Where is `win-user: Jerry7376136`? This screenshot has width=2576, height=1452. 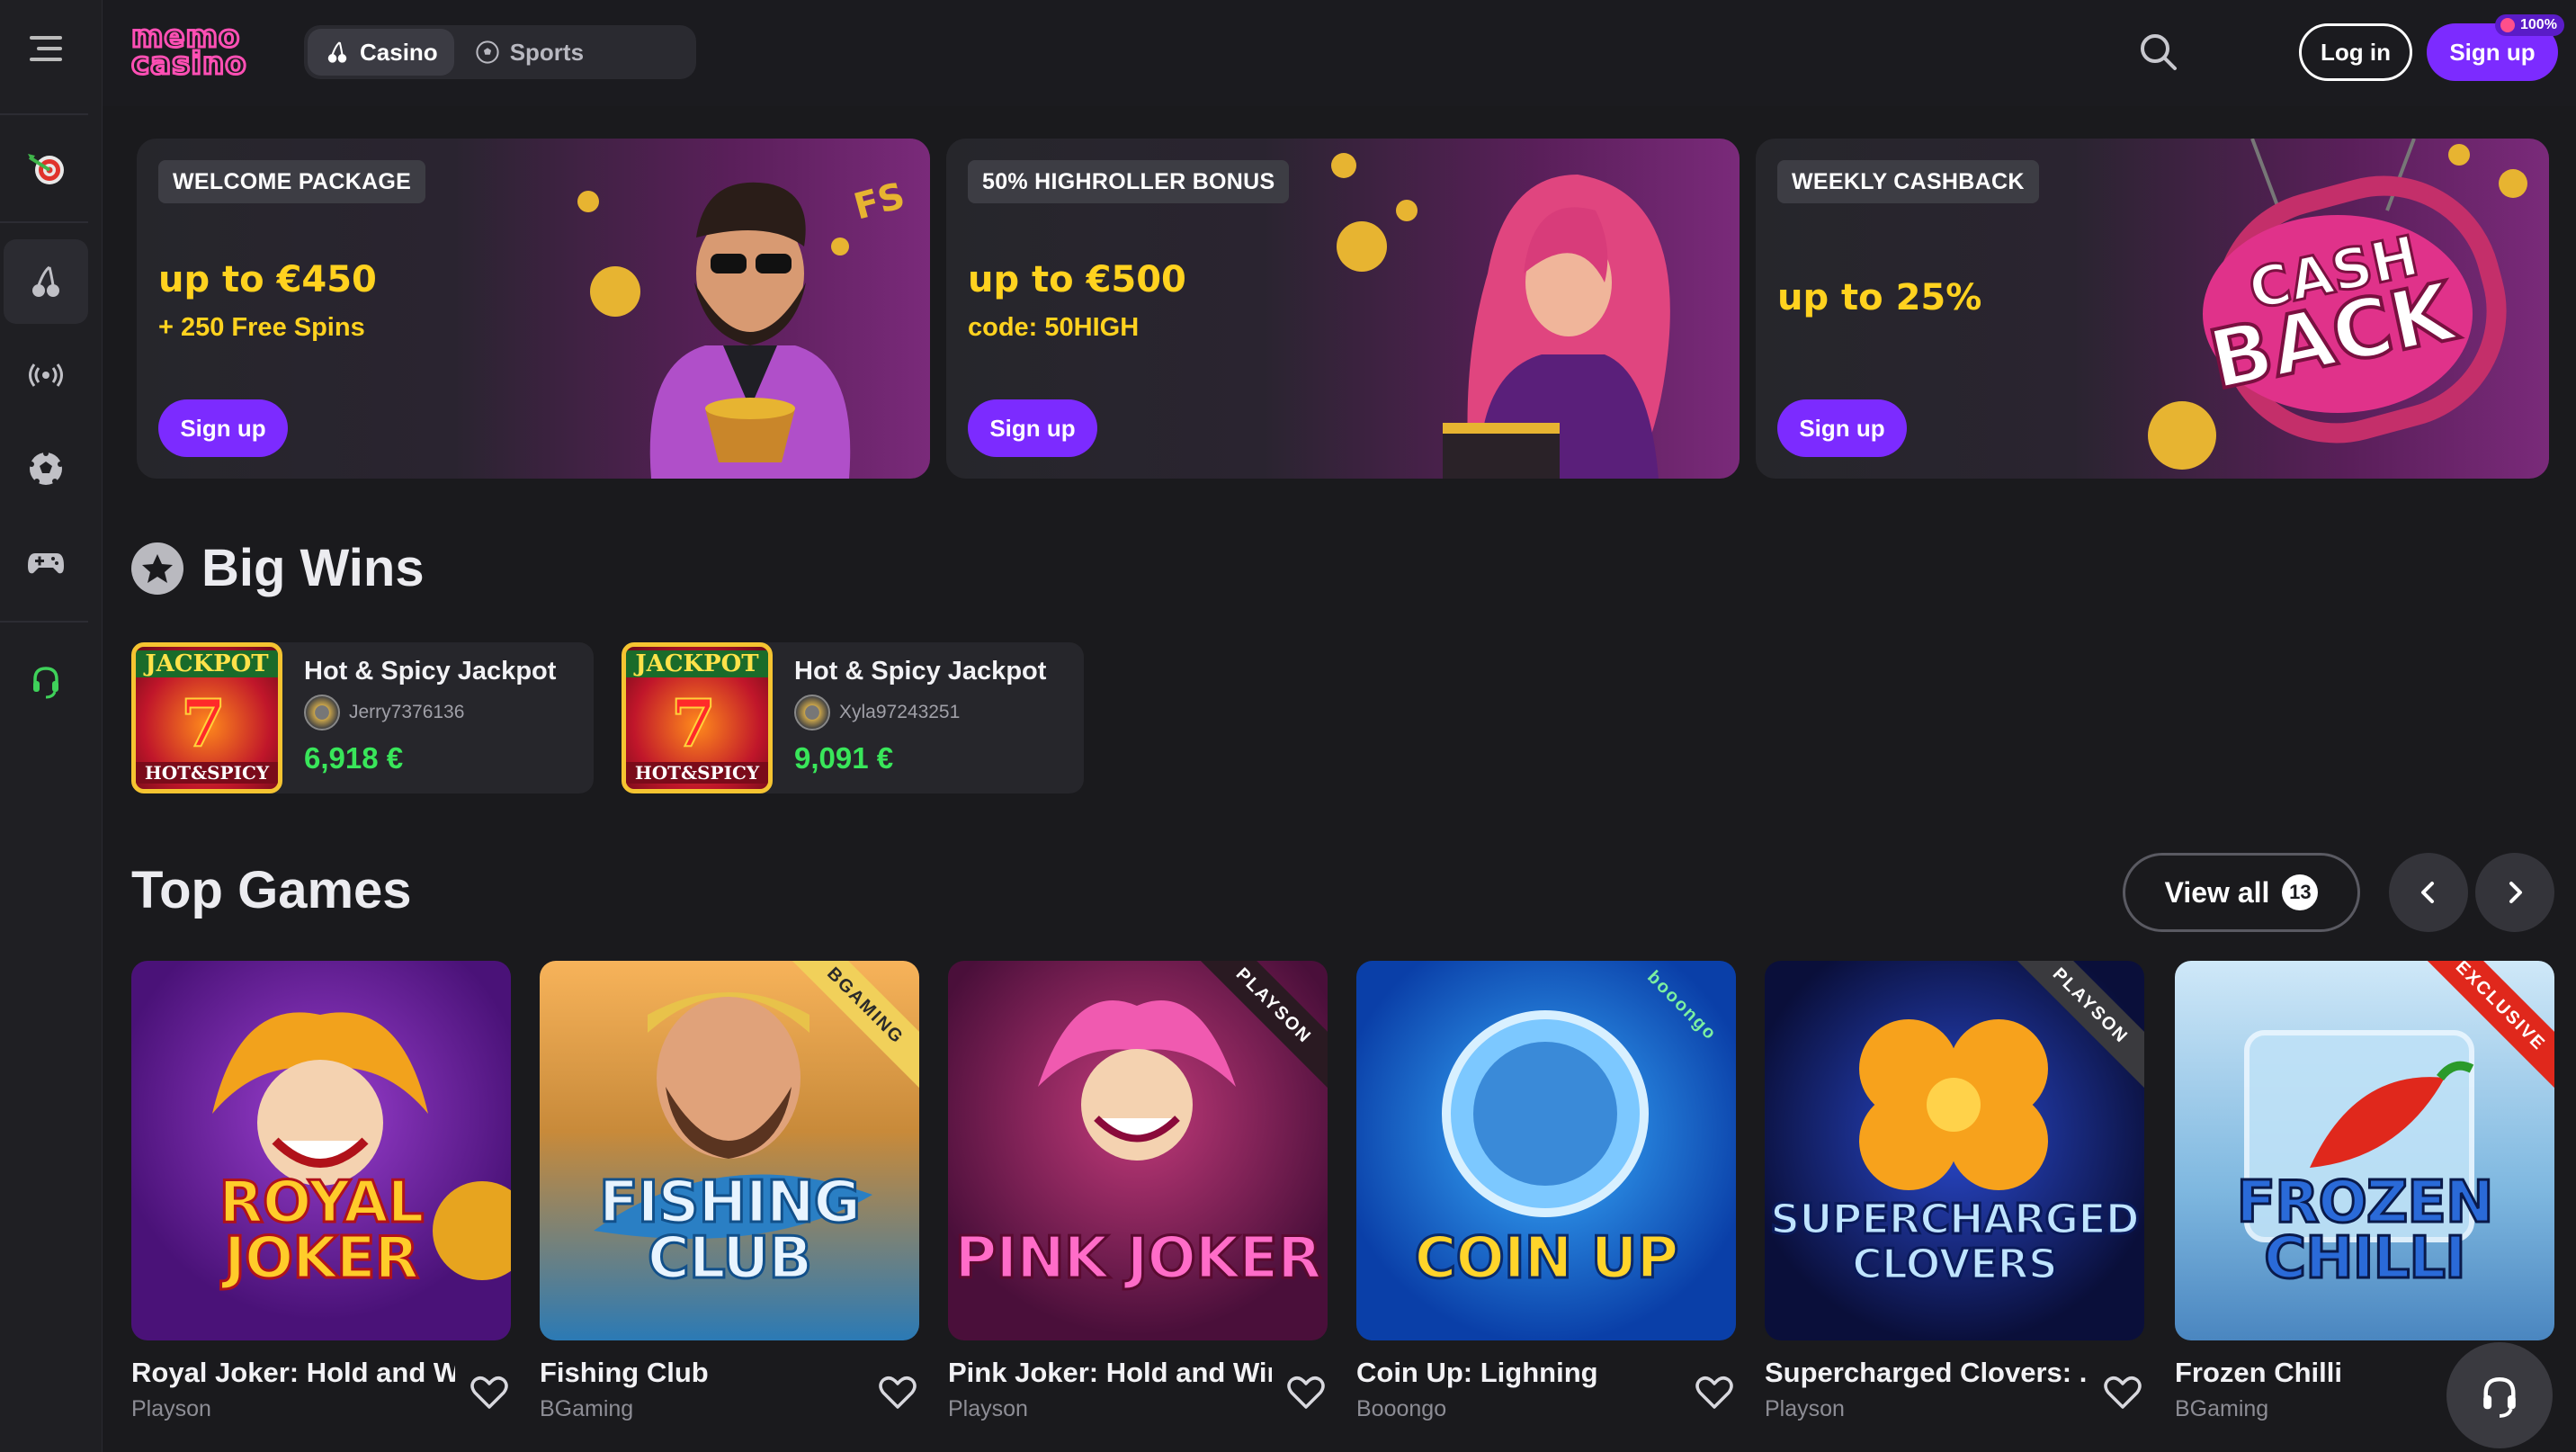 win-user: Jerry7376136 is located at coordinates (384, 712).